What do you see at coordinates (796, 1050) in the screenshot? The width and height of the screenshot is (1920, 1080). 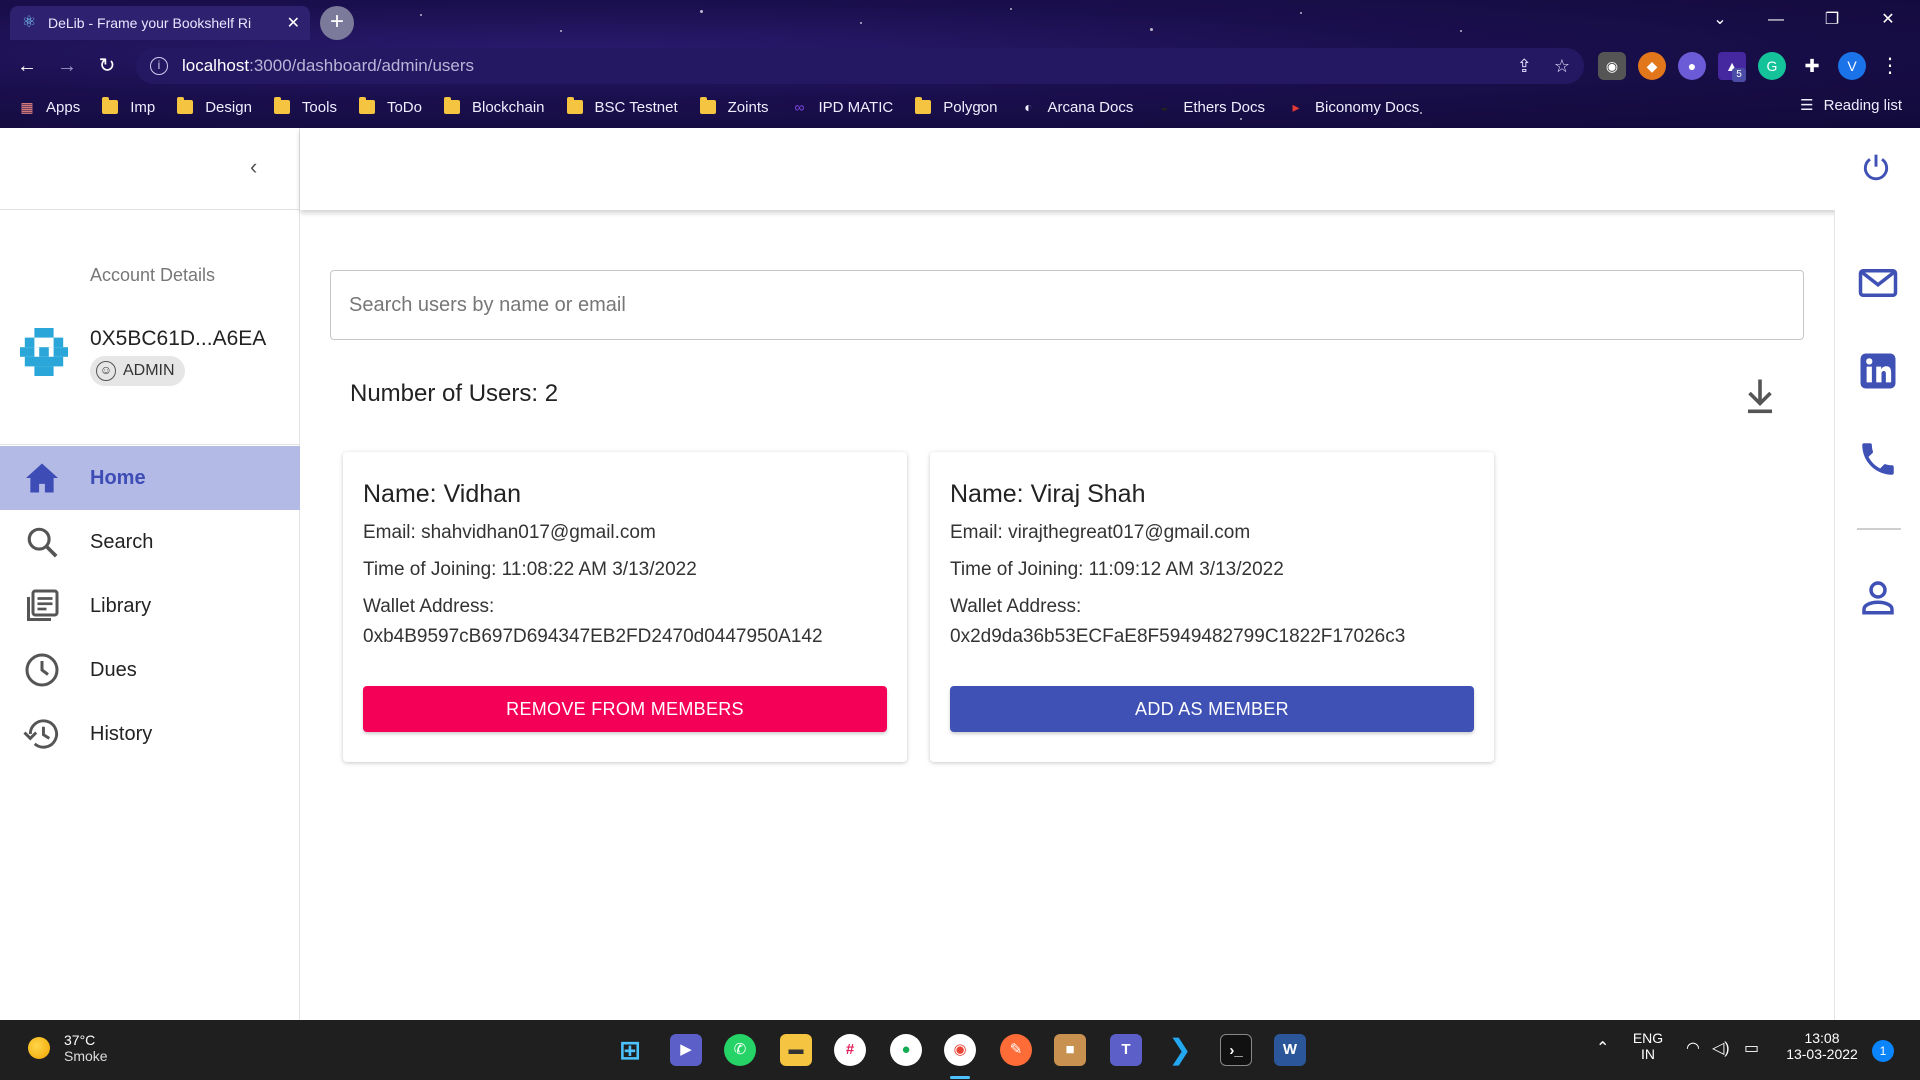 I see `file-explorer-icon: ▬` at bounding box center [796, 1050].